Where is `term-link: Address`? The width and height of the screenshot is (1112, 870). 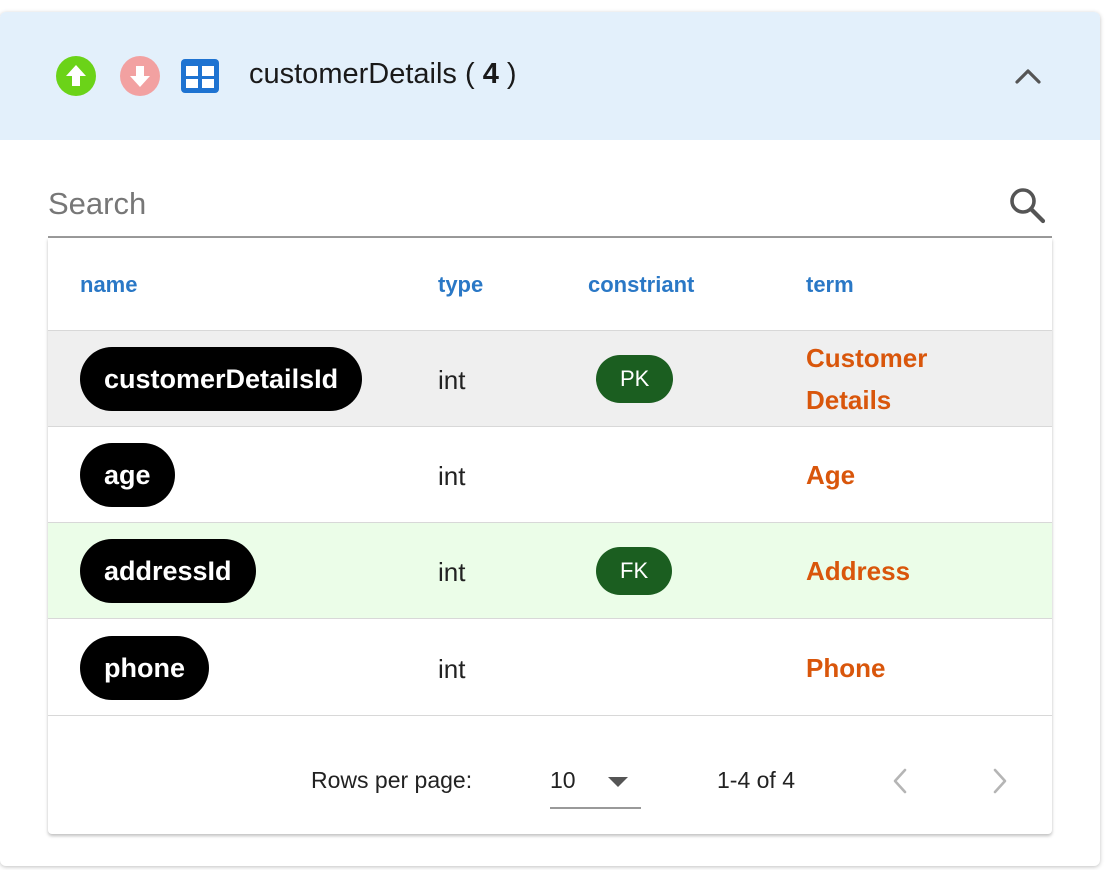
term-link: Address is located at coordinates (906, 571).